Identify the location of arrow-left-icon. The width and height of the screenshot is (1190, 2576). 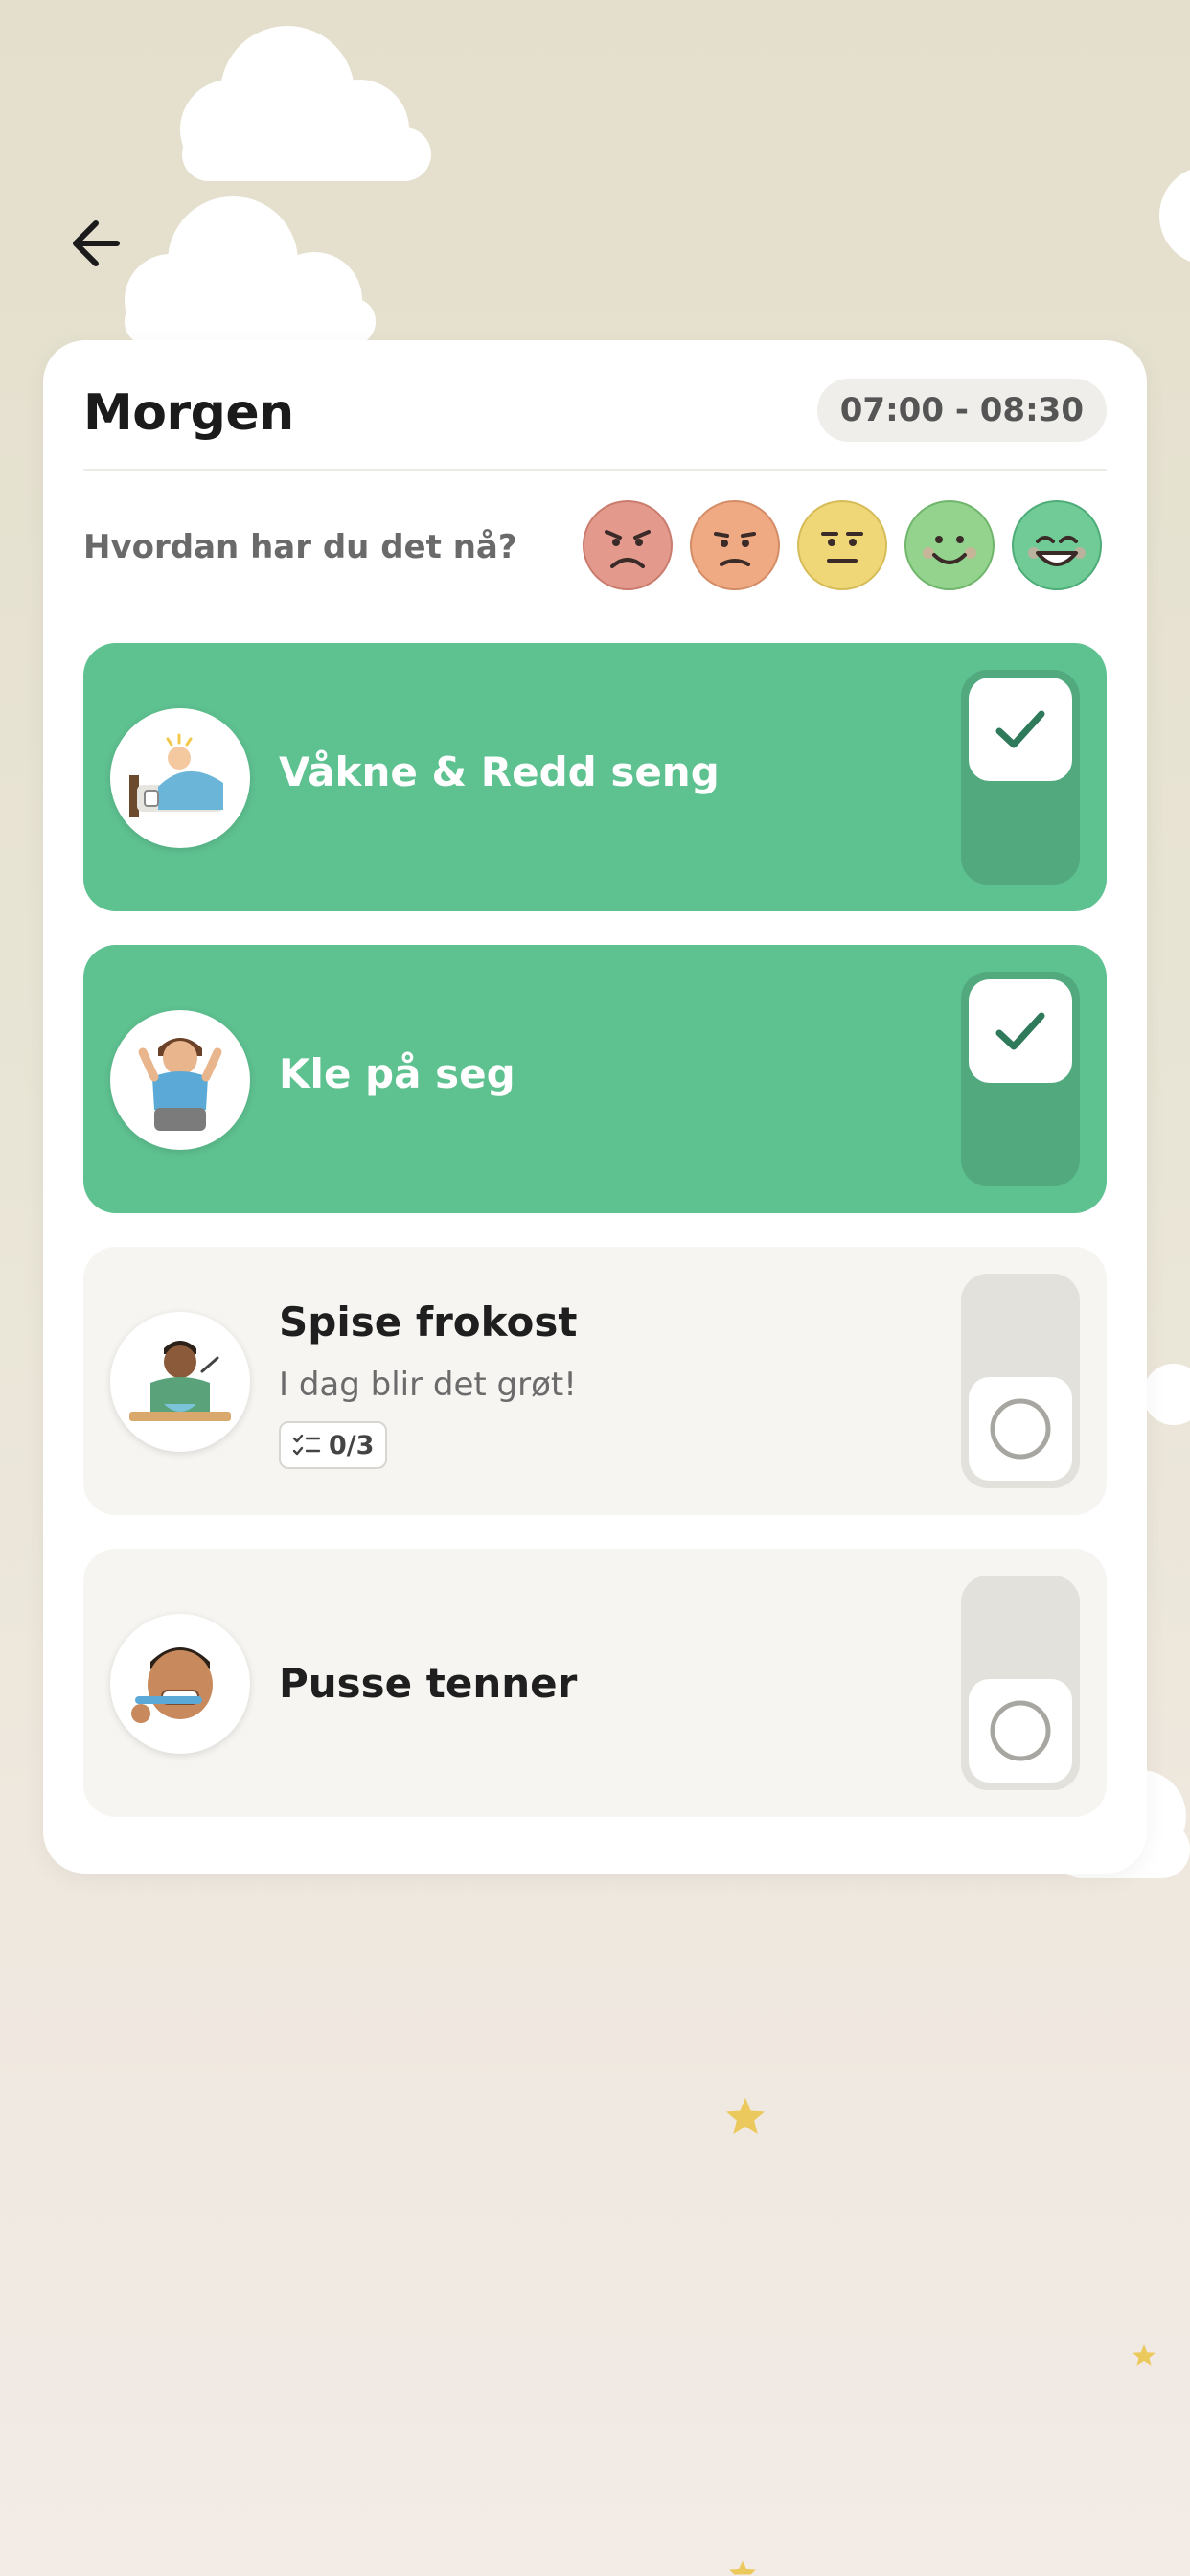
(97, 243).